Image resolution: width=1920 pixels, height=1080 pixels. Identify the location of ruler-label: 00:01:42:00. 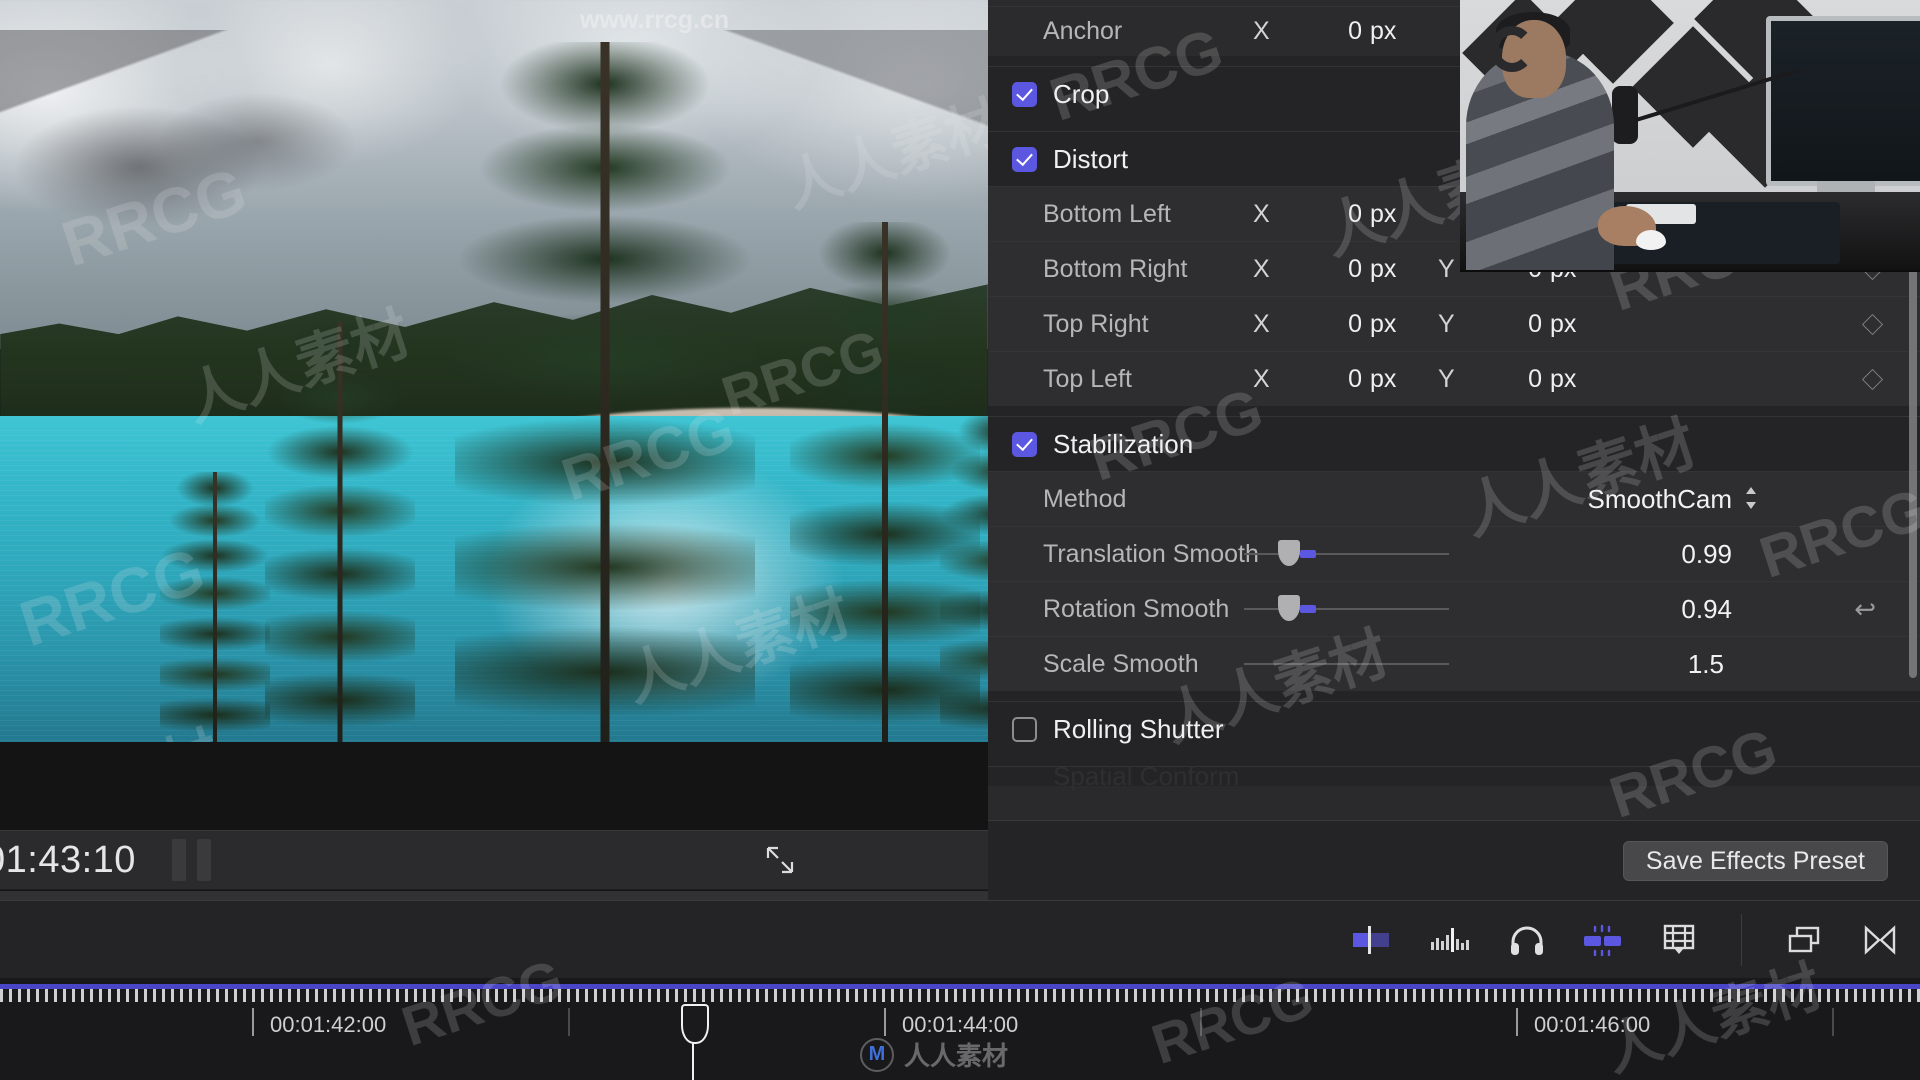
(328, 1024).